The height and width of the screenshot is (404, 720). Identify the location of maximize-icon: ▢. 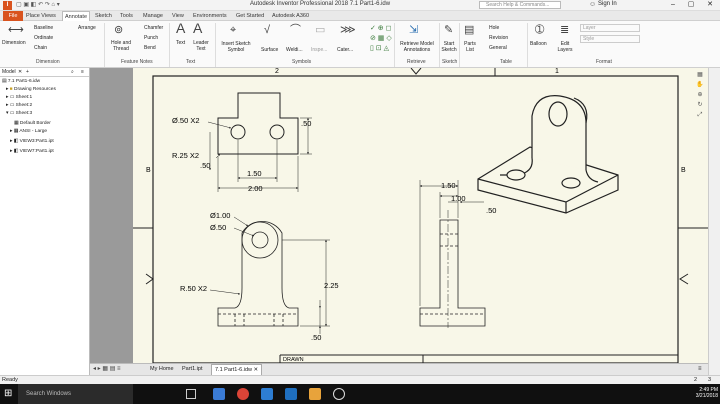
(691, 5).